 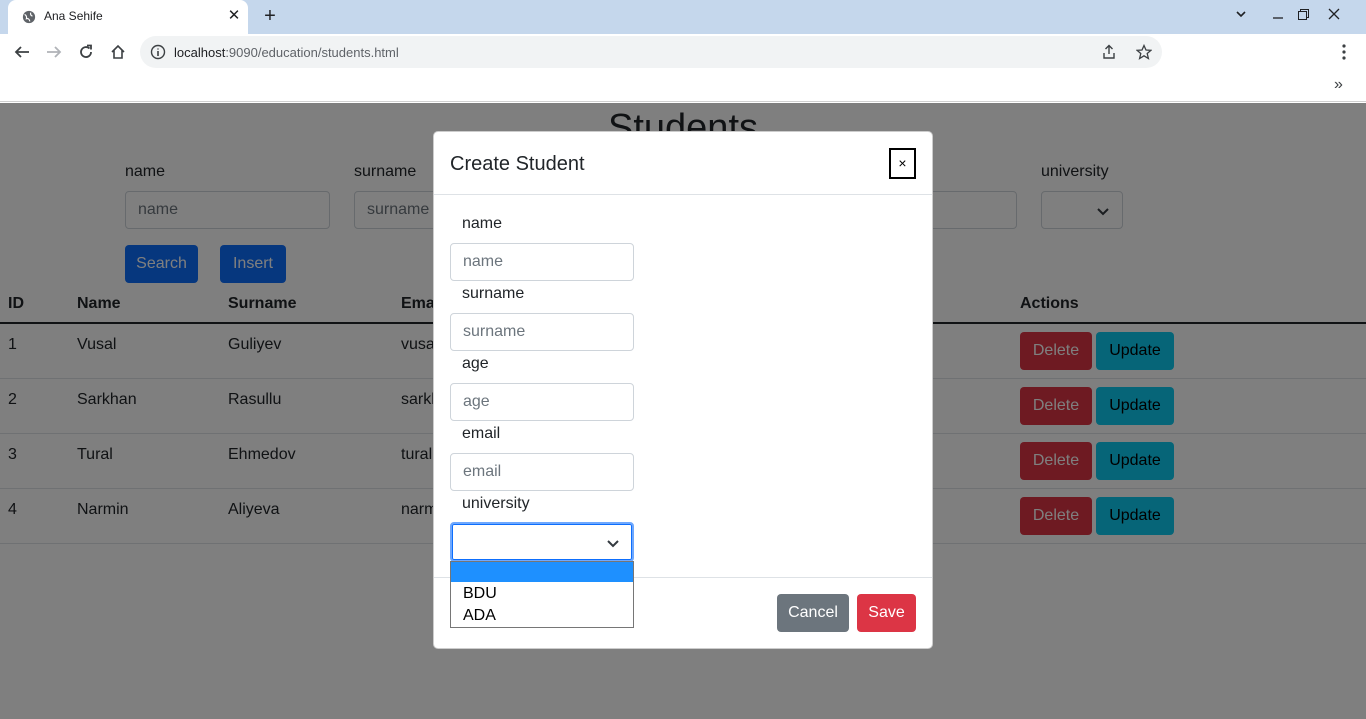 I want to click on age-input: age, so click(x=542, y=402).